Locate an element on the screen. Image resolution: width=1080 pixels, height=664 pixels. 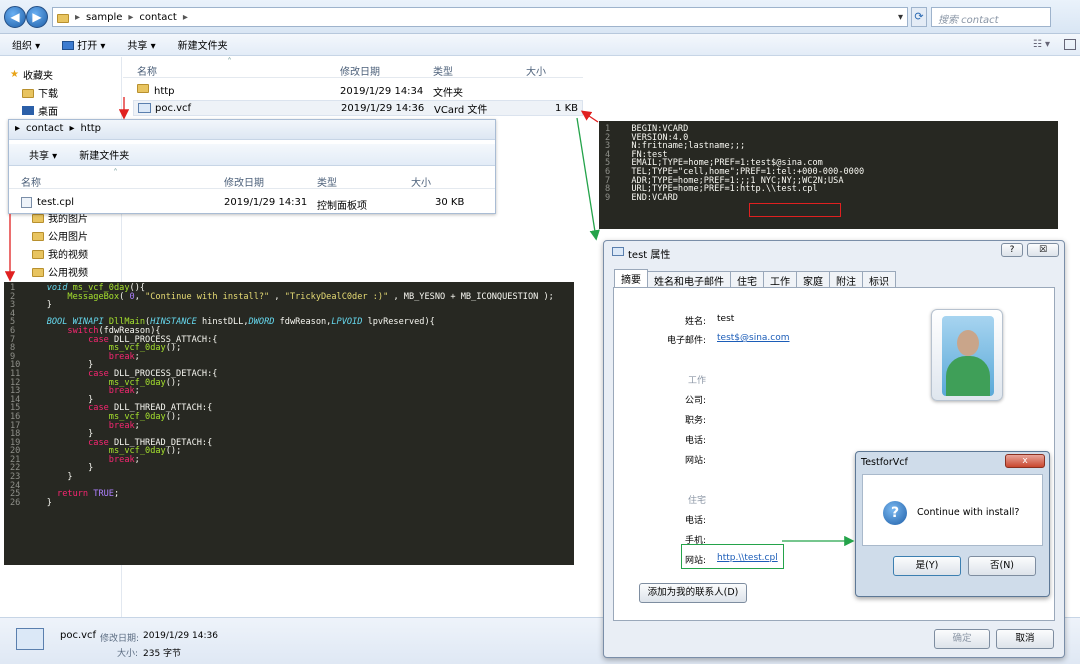
name-label: 姓名: is located at coordinates (695, 322).